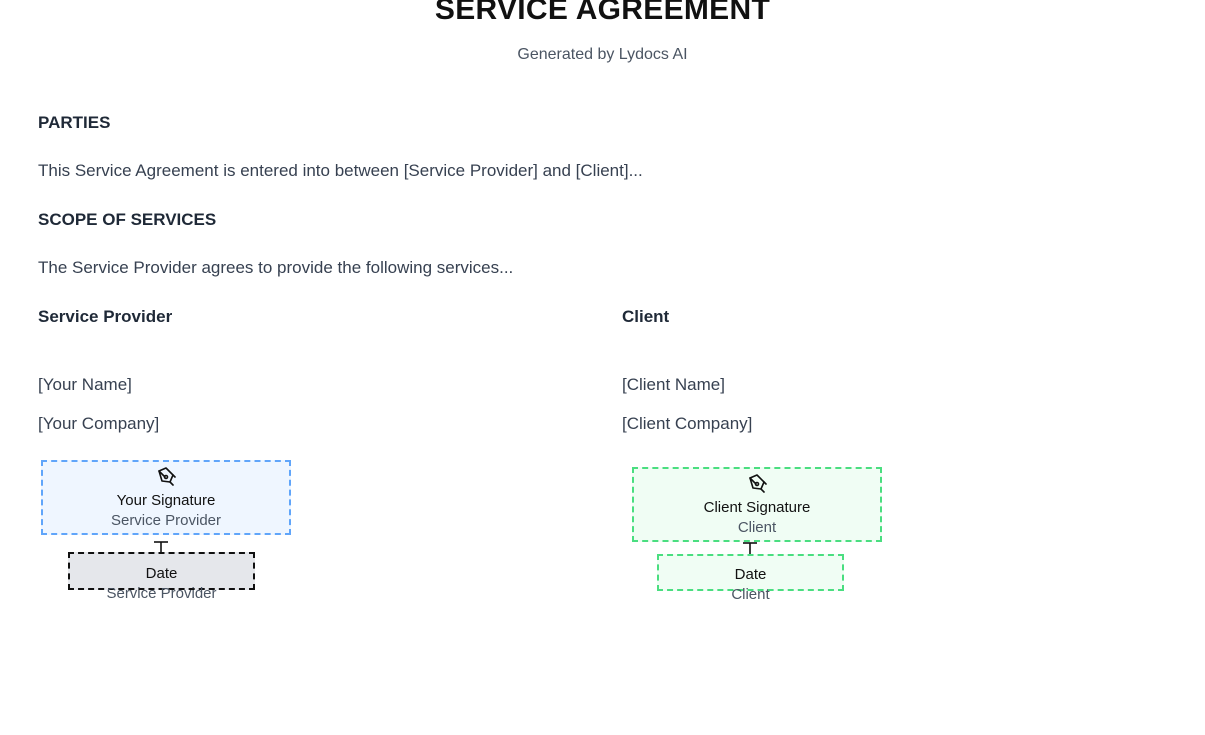 The width and height of the screenshot is (1205, 735). I want to click on provider-signature-label: Your Signature, so click(166, 500).